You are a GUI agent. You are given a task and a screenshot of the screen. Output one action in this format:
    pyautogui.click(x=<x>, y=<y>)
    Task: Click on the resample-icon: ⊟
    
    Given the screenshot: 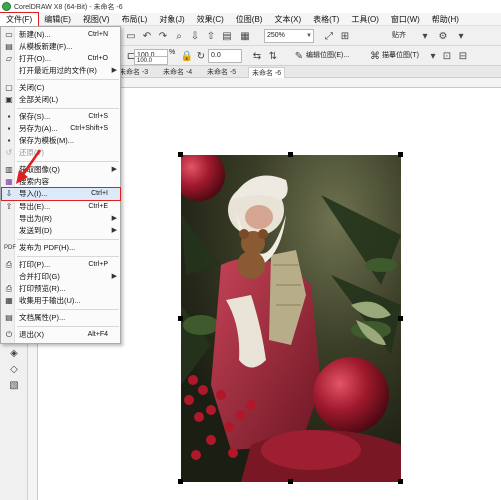 What is the action you would take?
    pyautogui.click(x=463, y=56)
    